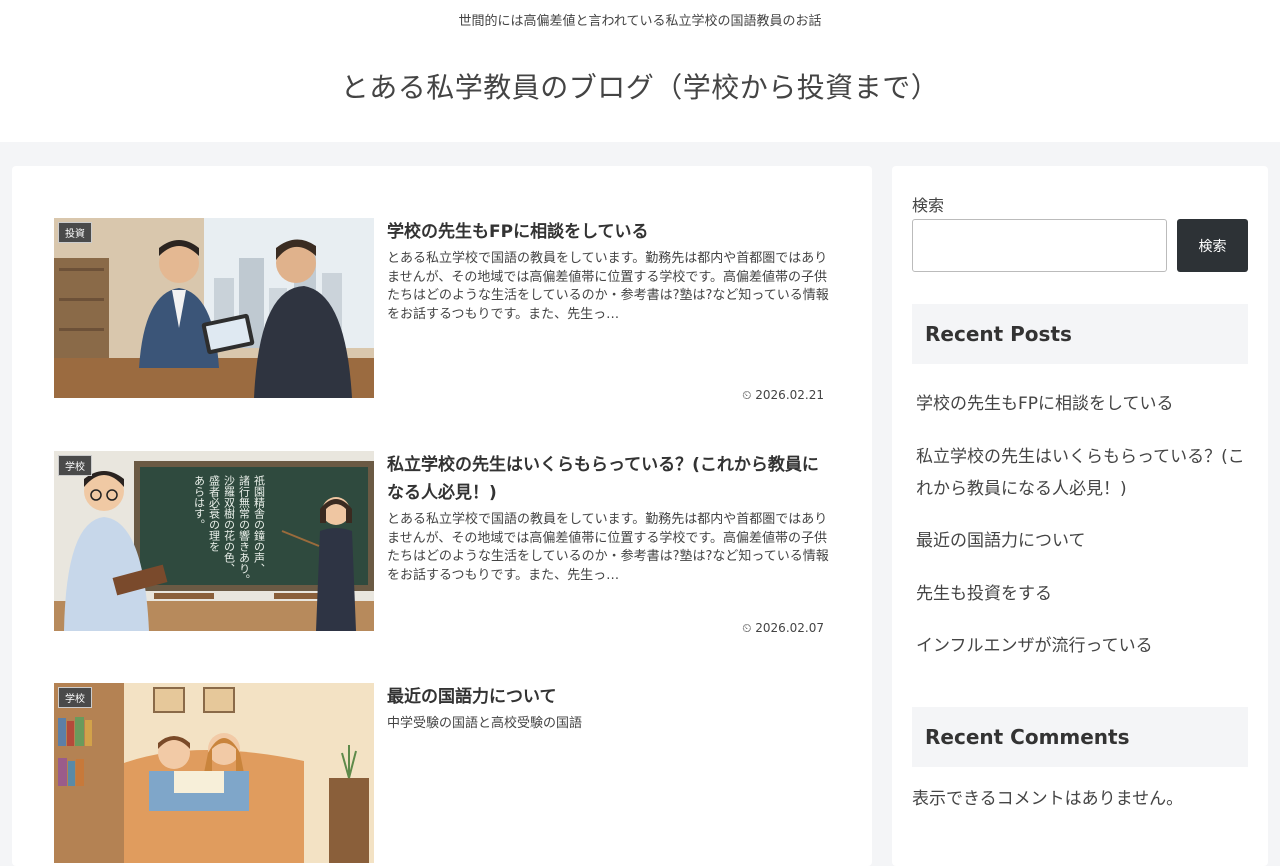  What do you see at coordinates (214, 773) in the screenshot?
I see `post-thumbnail: 学校` at bounding box center [214, 773].